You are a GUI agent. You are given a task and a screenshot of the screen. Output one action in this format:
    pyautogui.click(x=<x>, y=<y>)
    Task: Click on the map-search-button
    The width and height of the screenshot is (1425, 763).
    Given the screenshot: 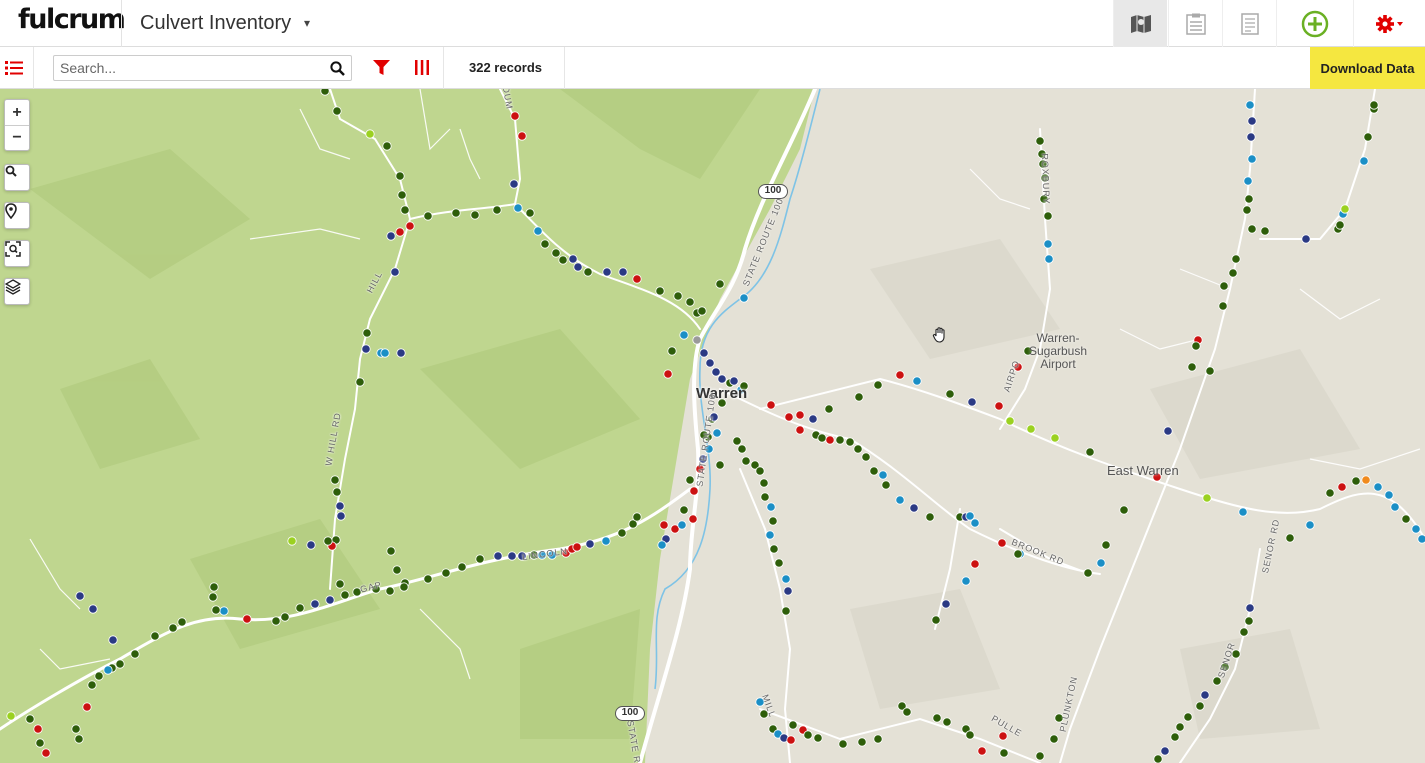 What is the action you would take?
    pyautogui.click(x=17, y=177)
    